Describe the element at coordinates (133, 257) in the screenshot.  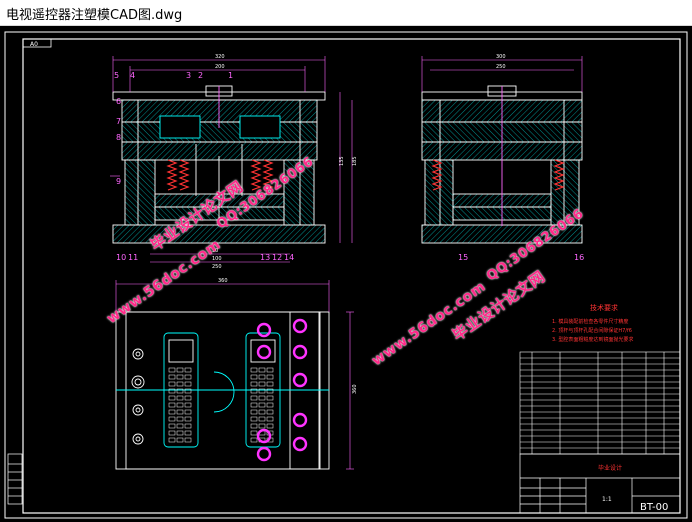
I see `part-label-11: 11` at that location.